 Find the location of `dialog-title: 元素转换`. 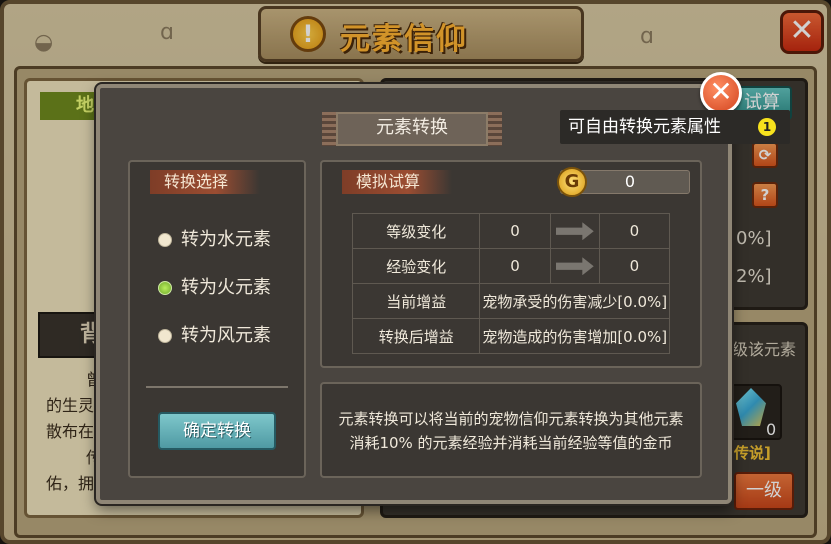

dialog-title: 元素转换 is located at coordinates (412, 127).